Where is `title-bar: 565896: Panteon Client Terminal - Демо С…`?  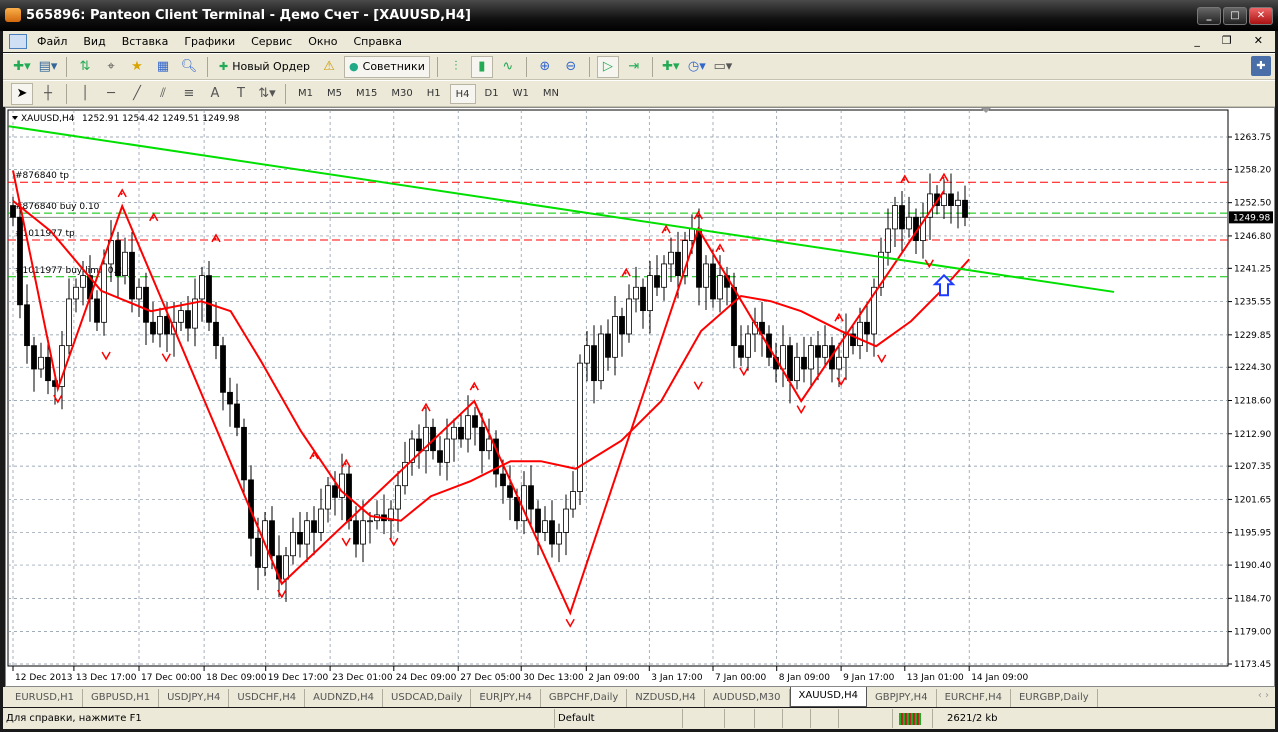 title-bar: 565896: Panteon Client Terminal - Демо С… is located at coordinates (639, 15).